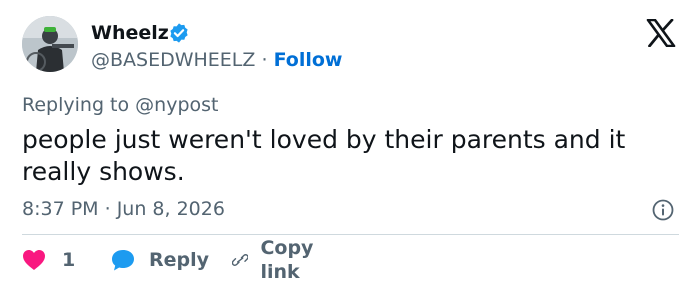  Describe the element at coordinates (179, 260) in the screenshot. I see `reply-label: Reply` at that location.